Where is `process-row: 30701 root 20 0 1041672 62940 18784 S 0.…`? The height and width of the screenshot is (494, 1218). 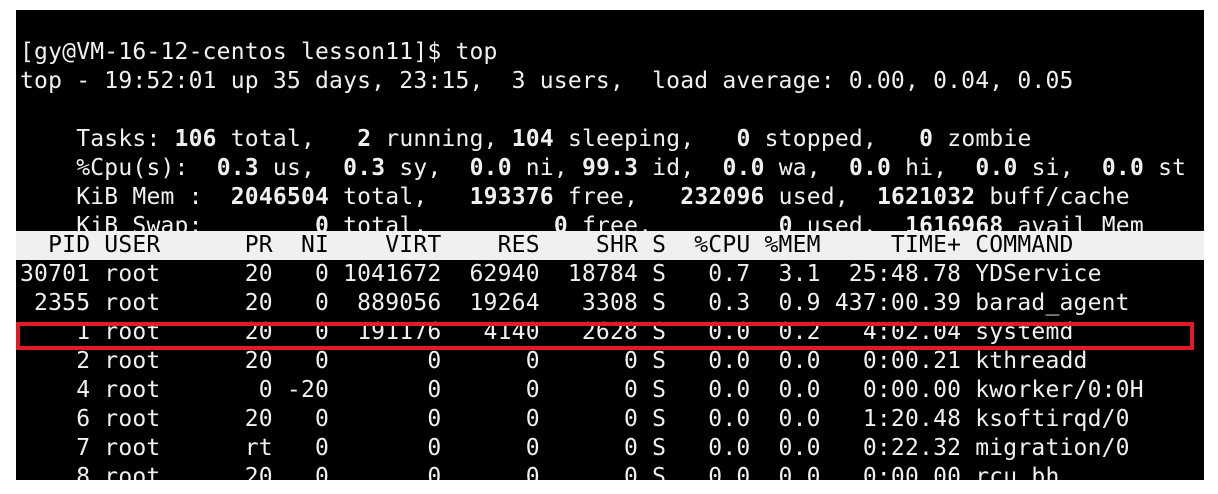
process-row: 30701 root 20 0 1041672 62940 18784 S 0.… is located at coordinates (561, 274).